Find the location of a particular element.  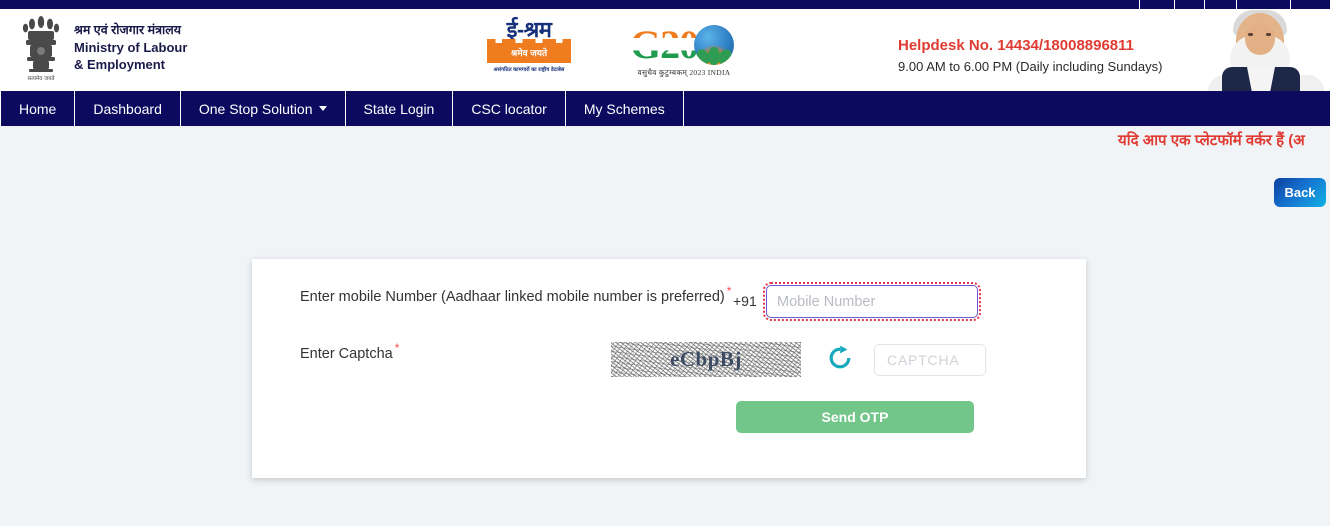

captcha-label-text: Enter Captcha is located at coordinates (346, 353).